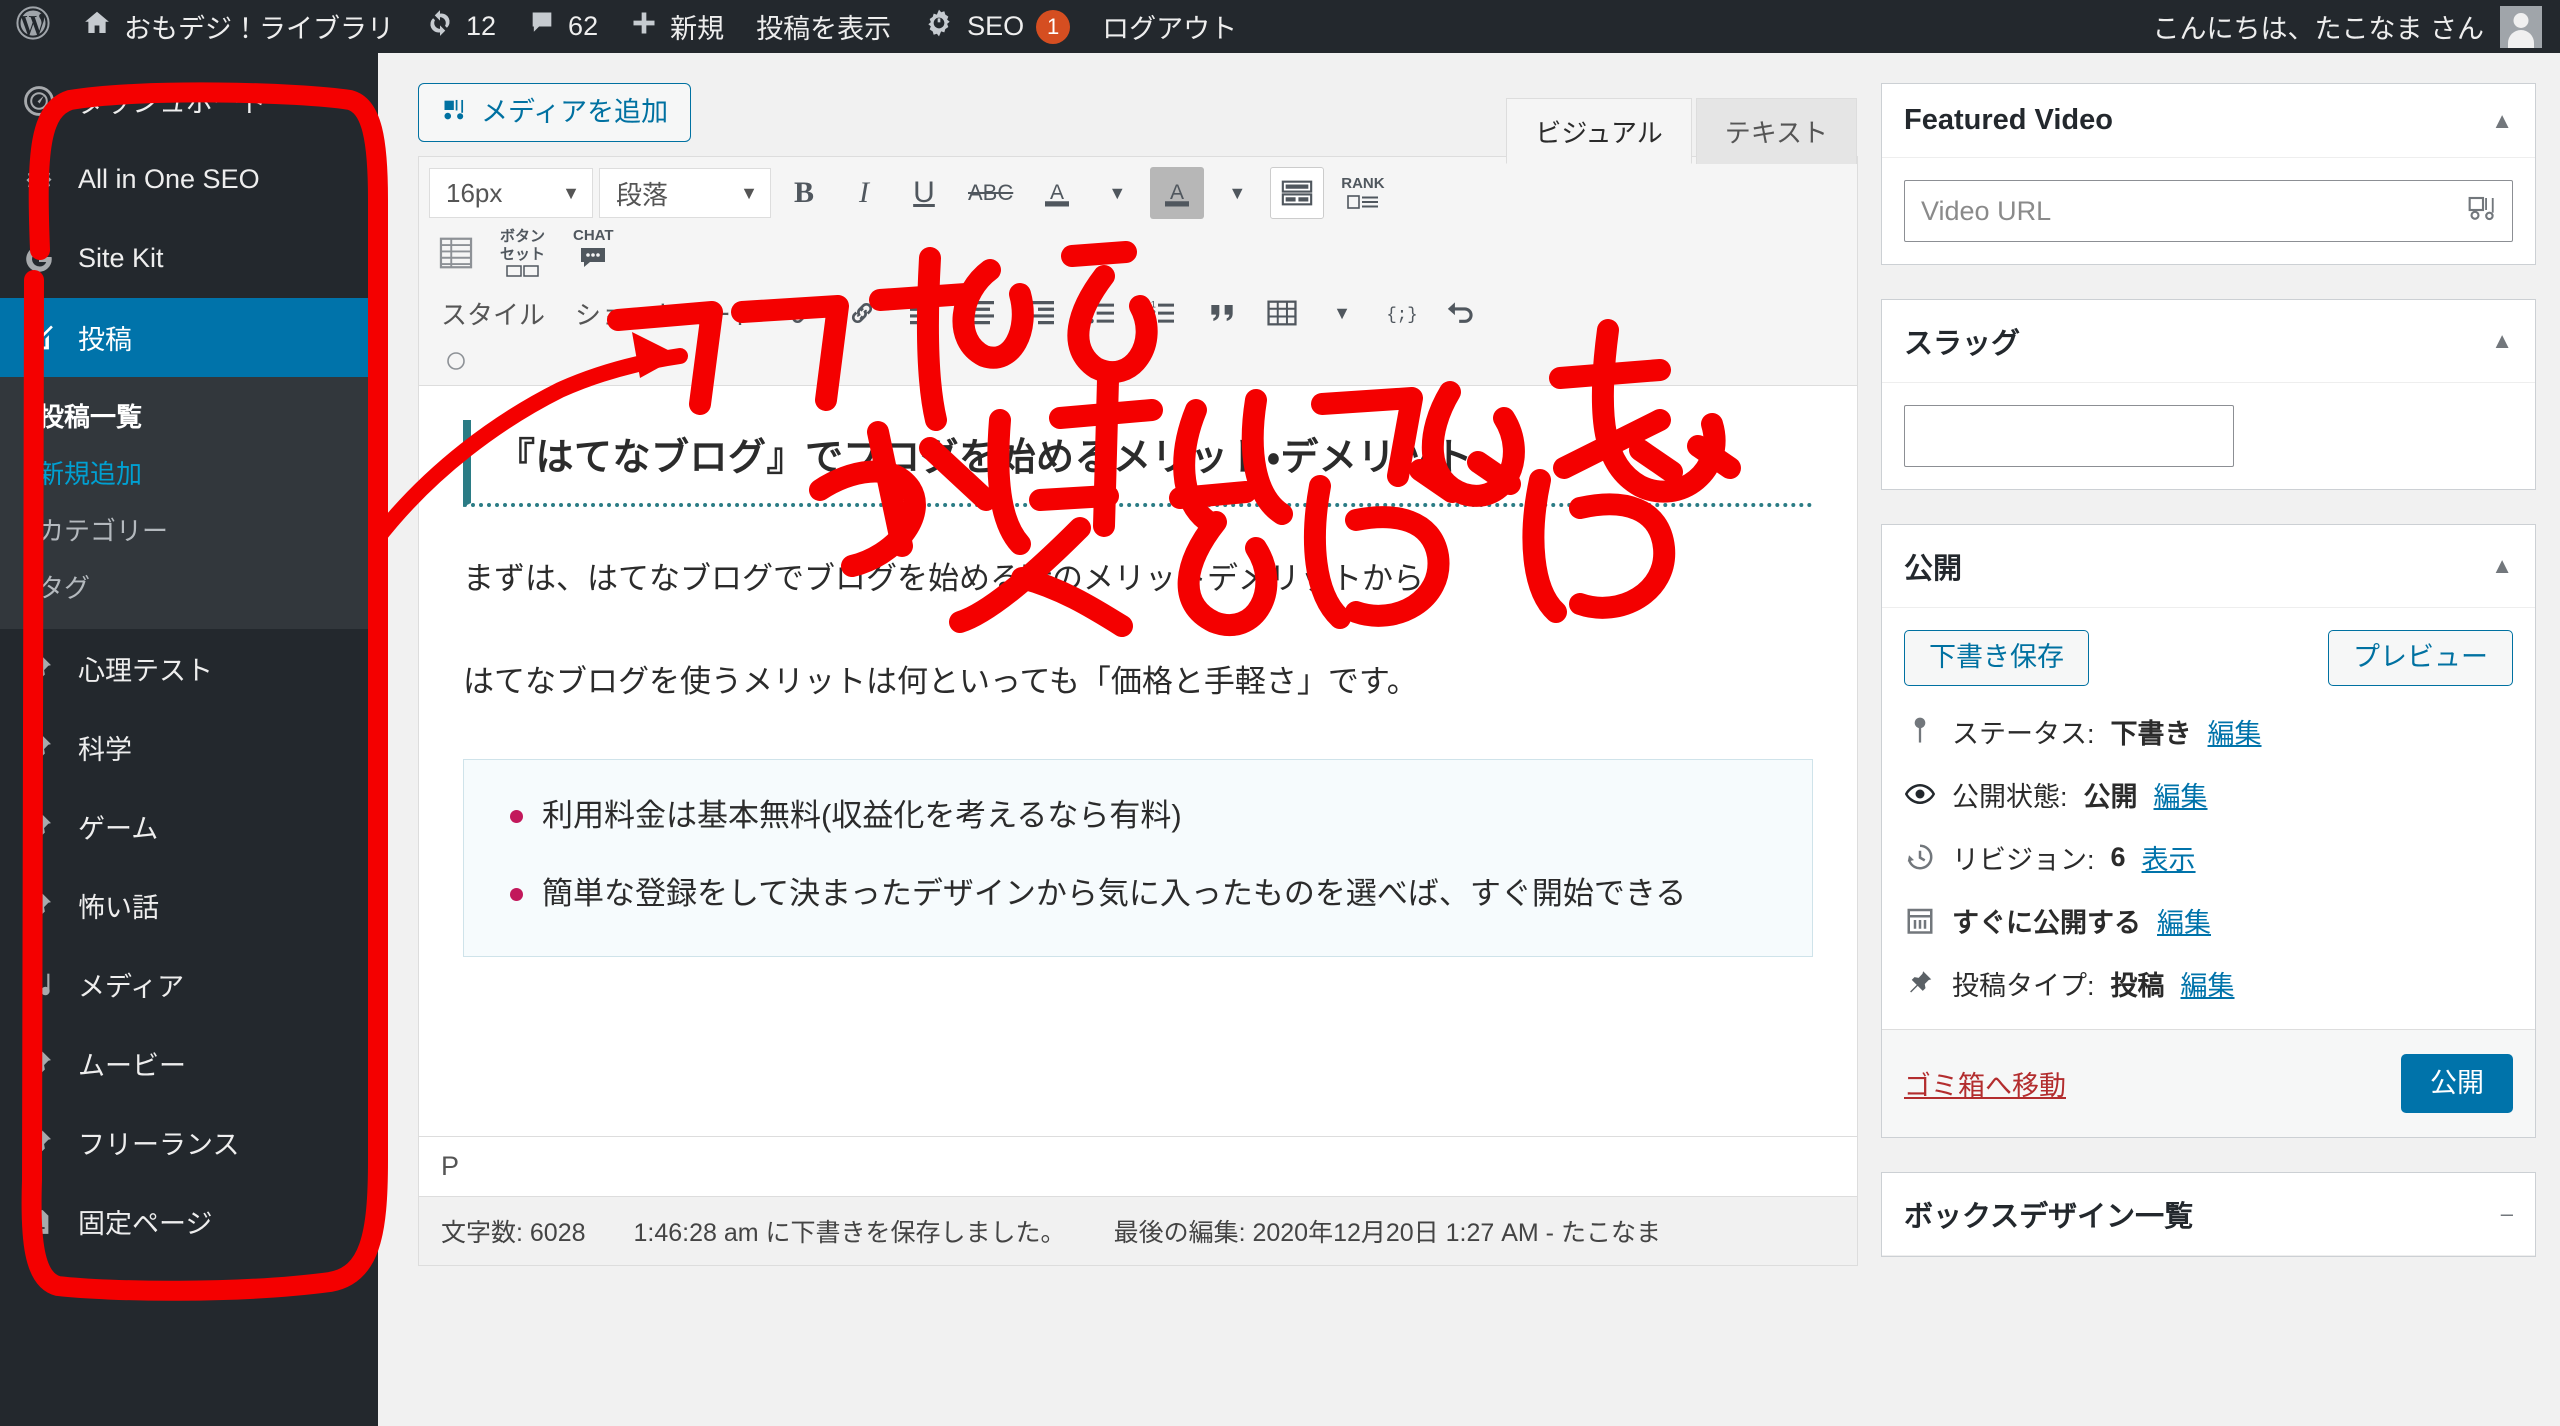 The width and height of the screenshot is (2560, 1426). Describe the element at coordinates (677, 26) in the screenshot. I see `new-content-menu: 新規` at that location.